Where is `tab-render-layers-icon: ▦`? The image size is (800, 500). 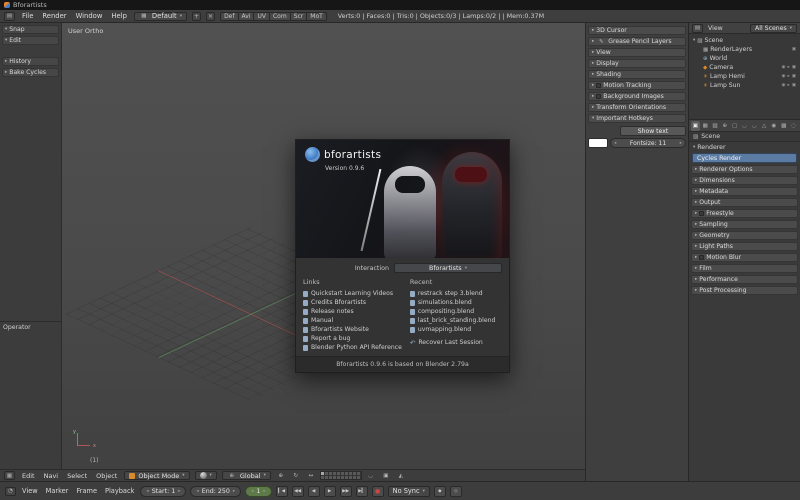 tab-render-layers-icon: ▦ is located at coordinates (705, 126).